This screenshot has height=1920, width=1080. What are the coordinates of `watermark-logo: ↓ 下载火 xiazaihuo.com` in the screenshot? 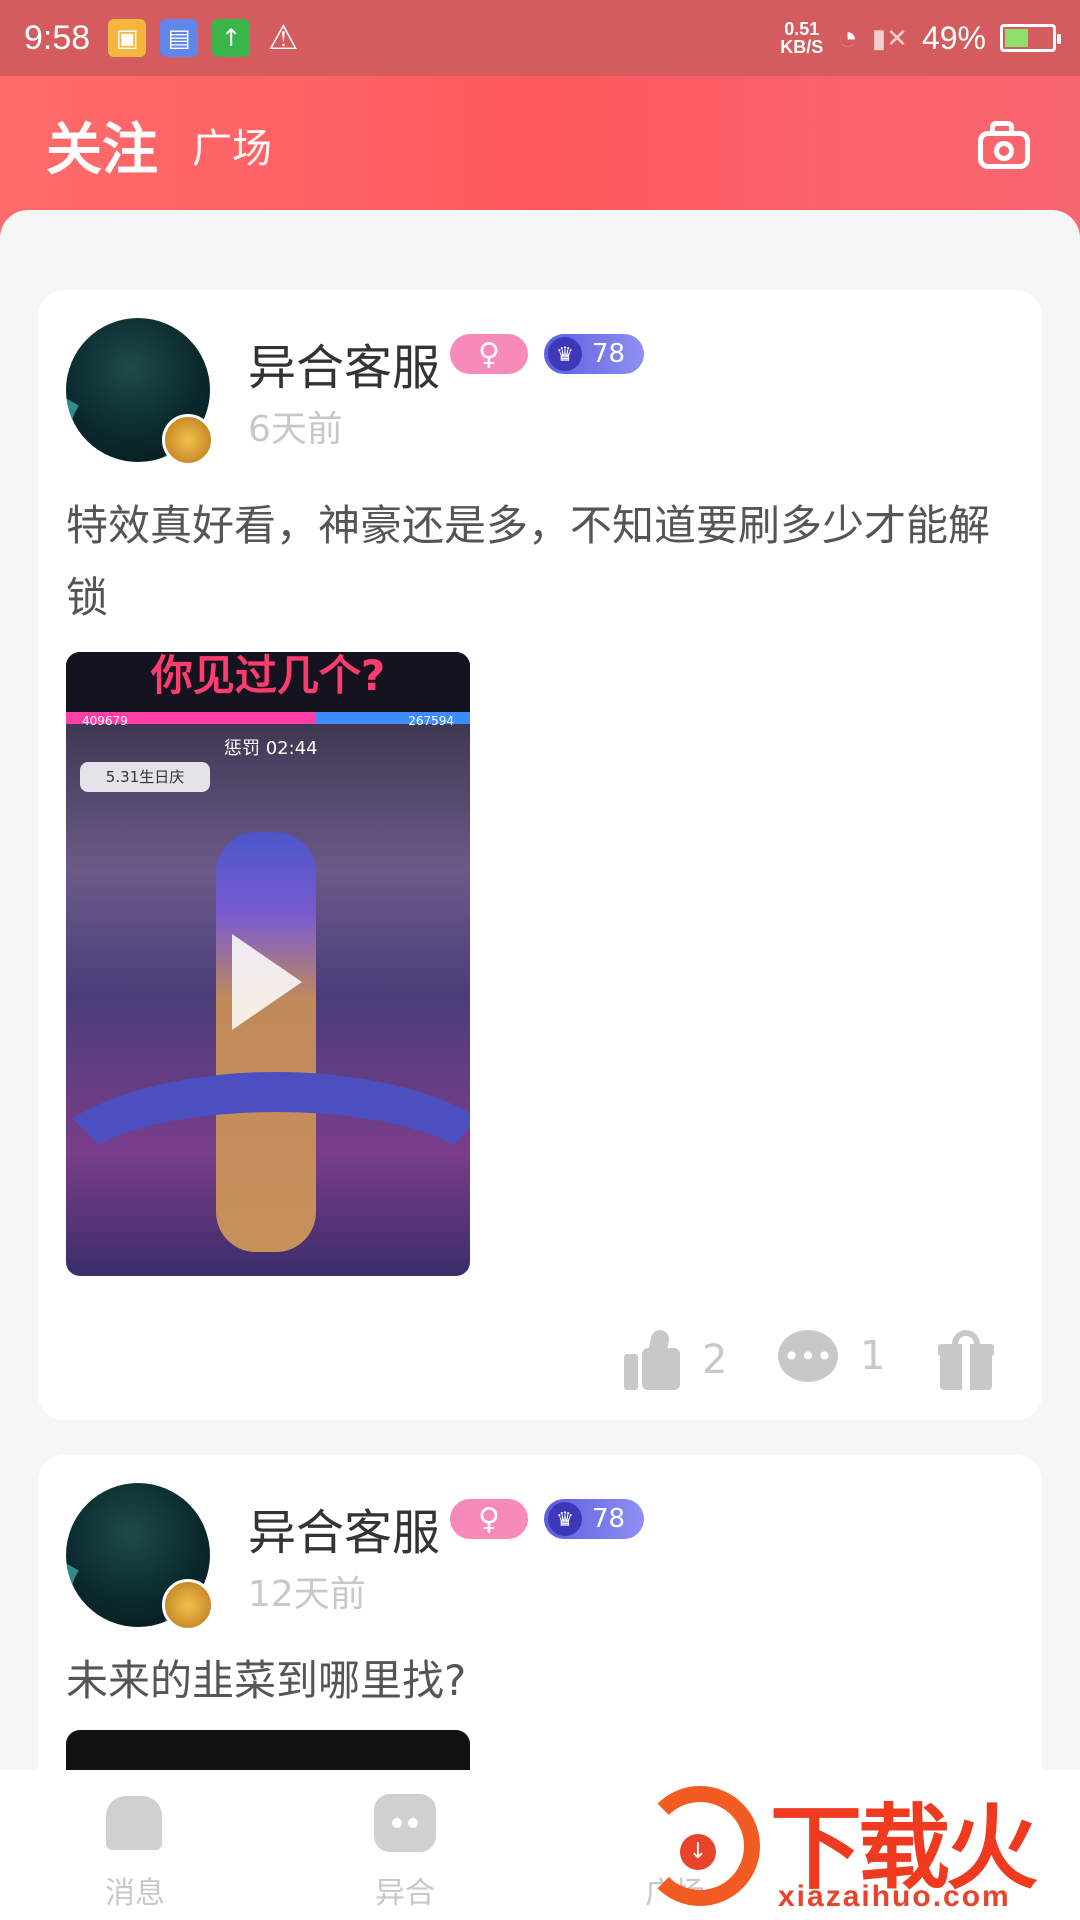 It's located at (855, 1845).